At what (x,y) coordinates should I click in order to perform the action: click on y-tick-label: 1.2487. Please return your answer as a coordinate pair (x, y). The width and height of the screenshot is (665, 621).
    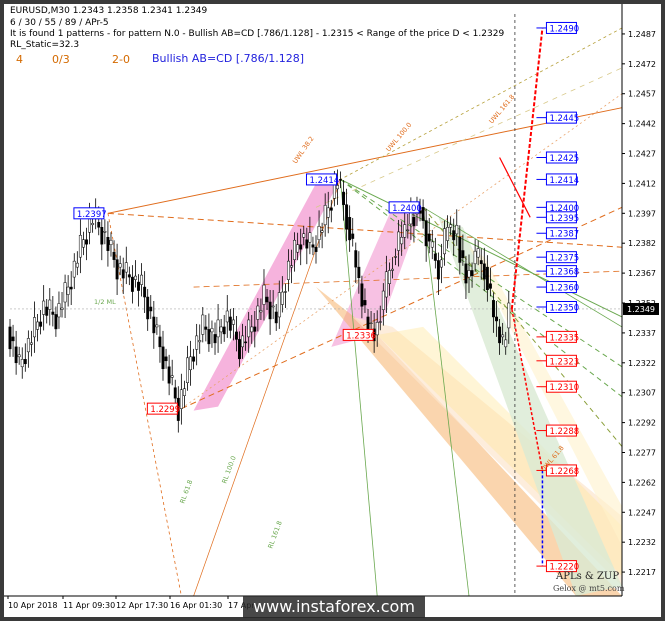
    Looking at the image, I should click on (642, 34).